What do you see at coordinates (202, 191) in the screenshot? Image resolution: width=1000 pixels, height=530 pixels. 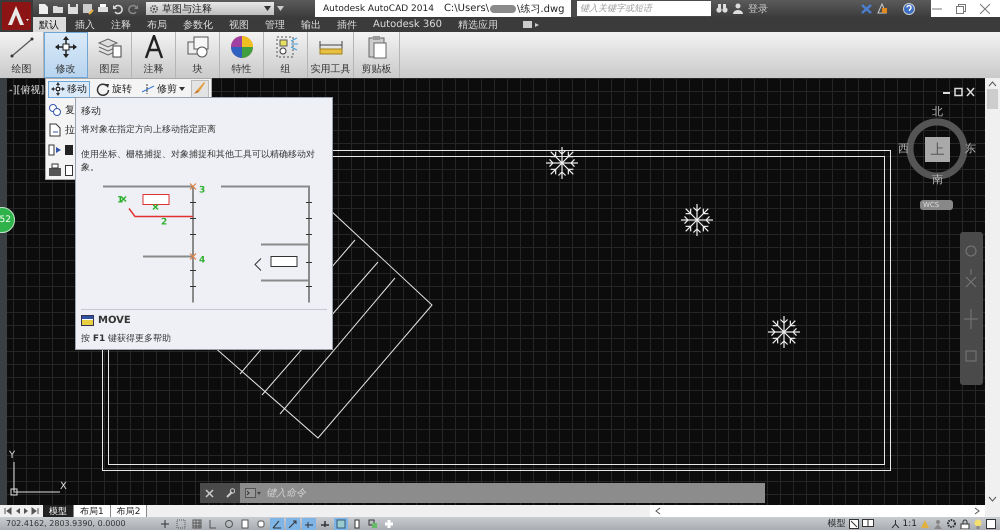 I see `point-number: 3` at bounding box center [202, 191].